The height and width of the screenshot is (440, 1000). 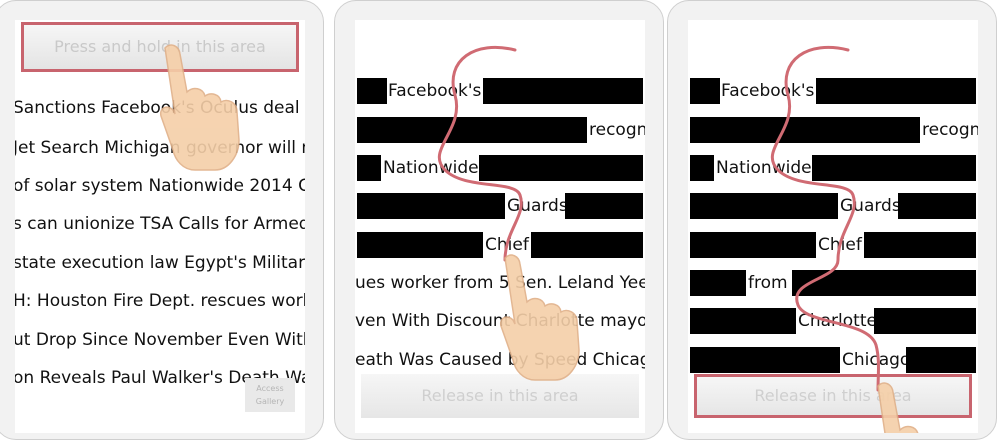 What do you see at coordinates (160, 263) in the screenshot?
I see `headline-line: state execution law Egypt's Military C` at bounding box center [160, 263].